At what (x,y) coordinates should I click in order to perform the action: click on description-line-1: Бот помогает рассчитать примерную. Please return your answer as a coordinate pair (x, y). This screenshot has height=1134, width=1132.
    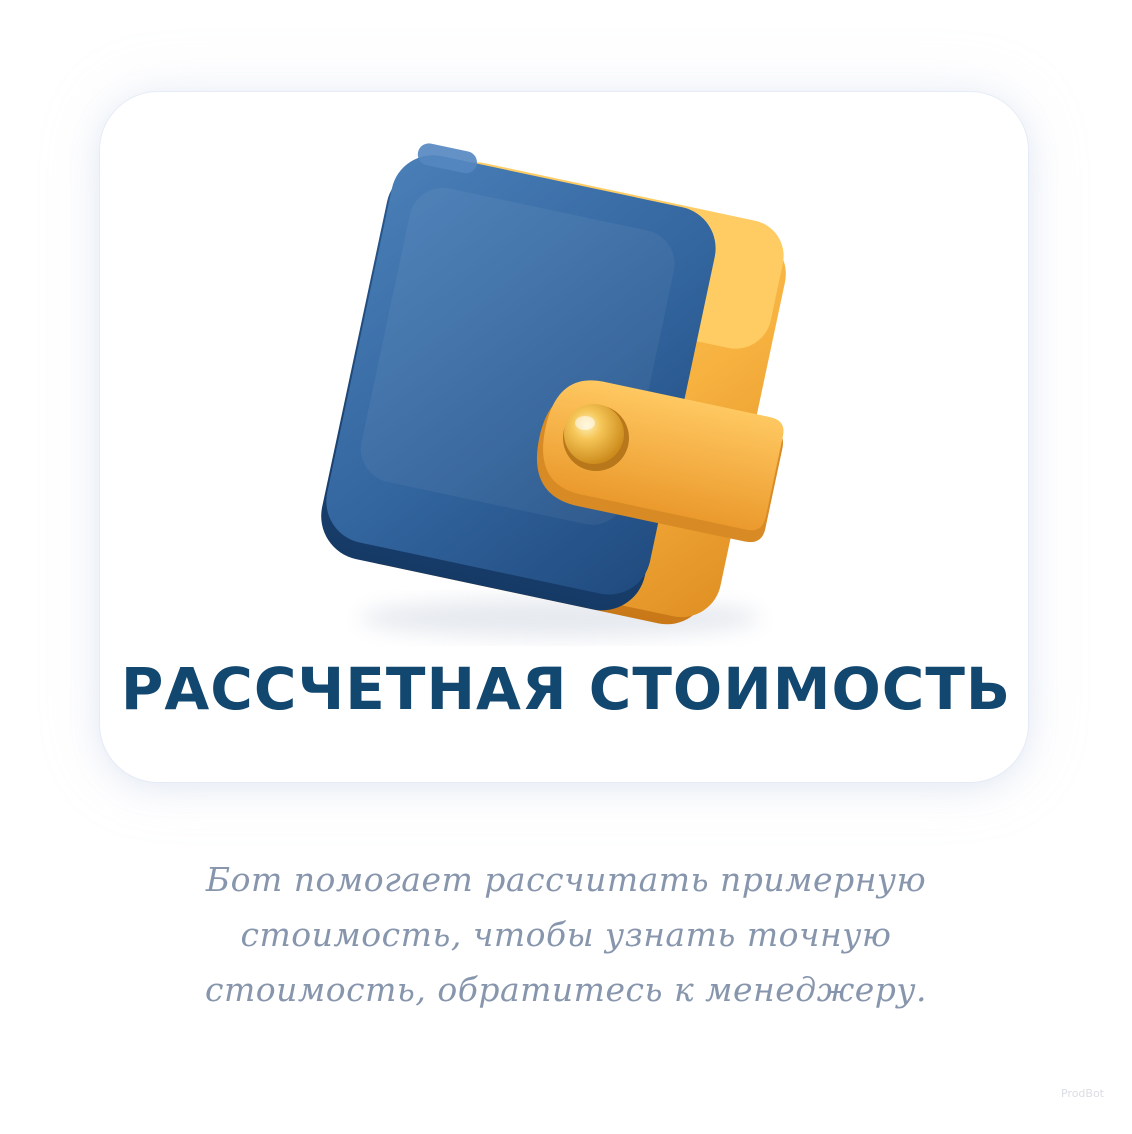
    Looking at the image, I should click on (566, 879).